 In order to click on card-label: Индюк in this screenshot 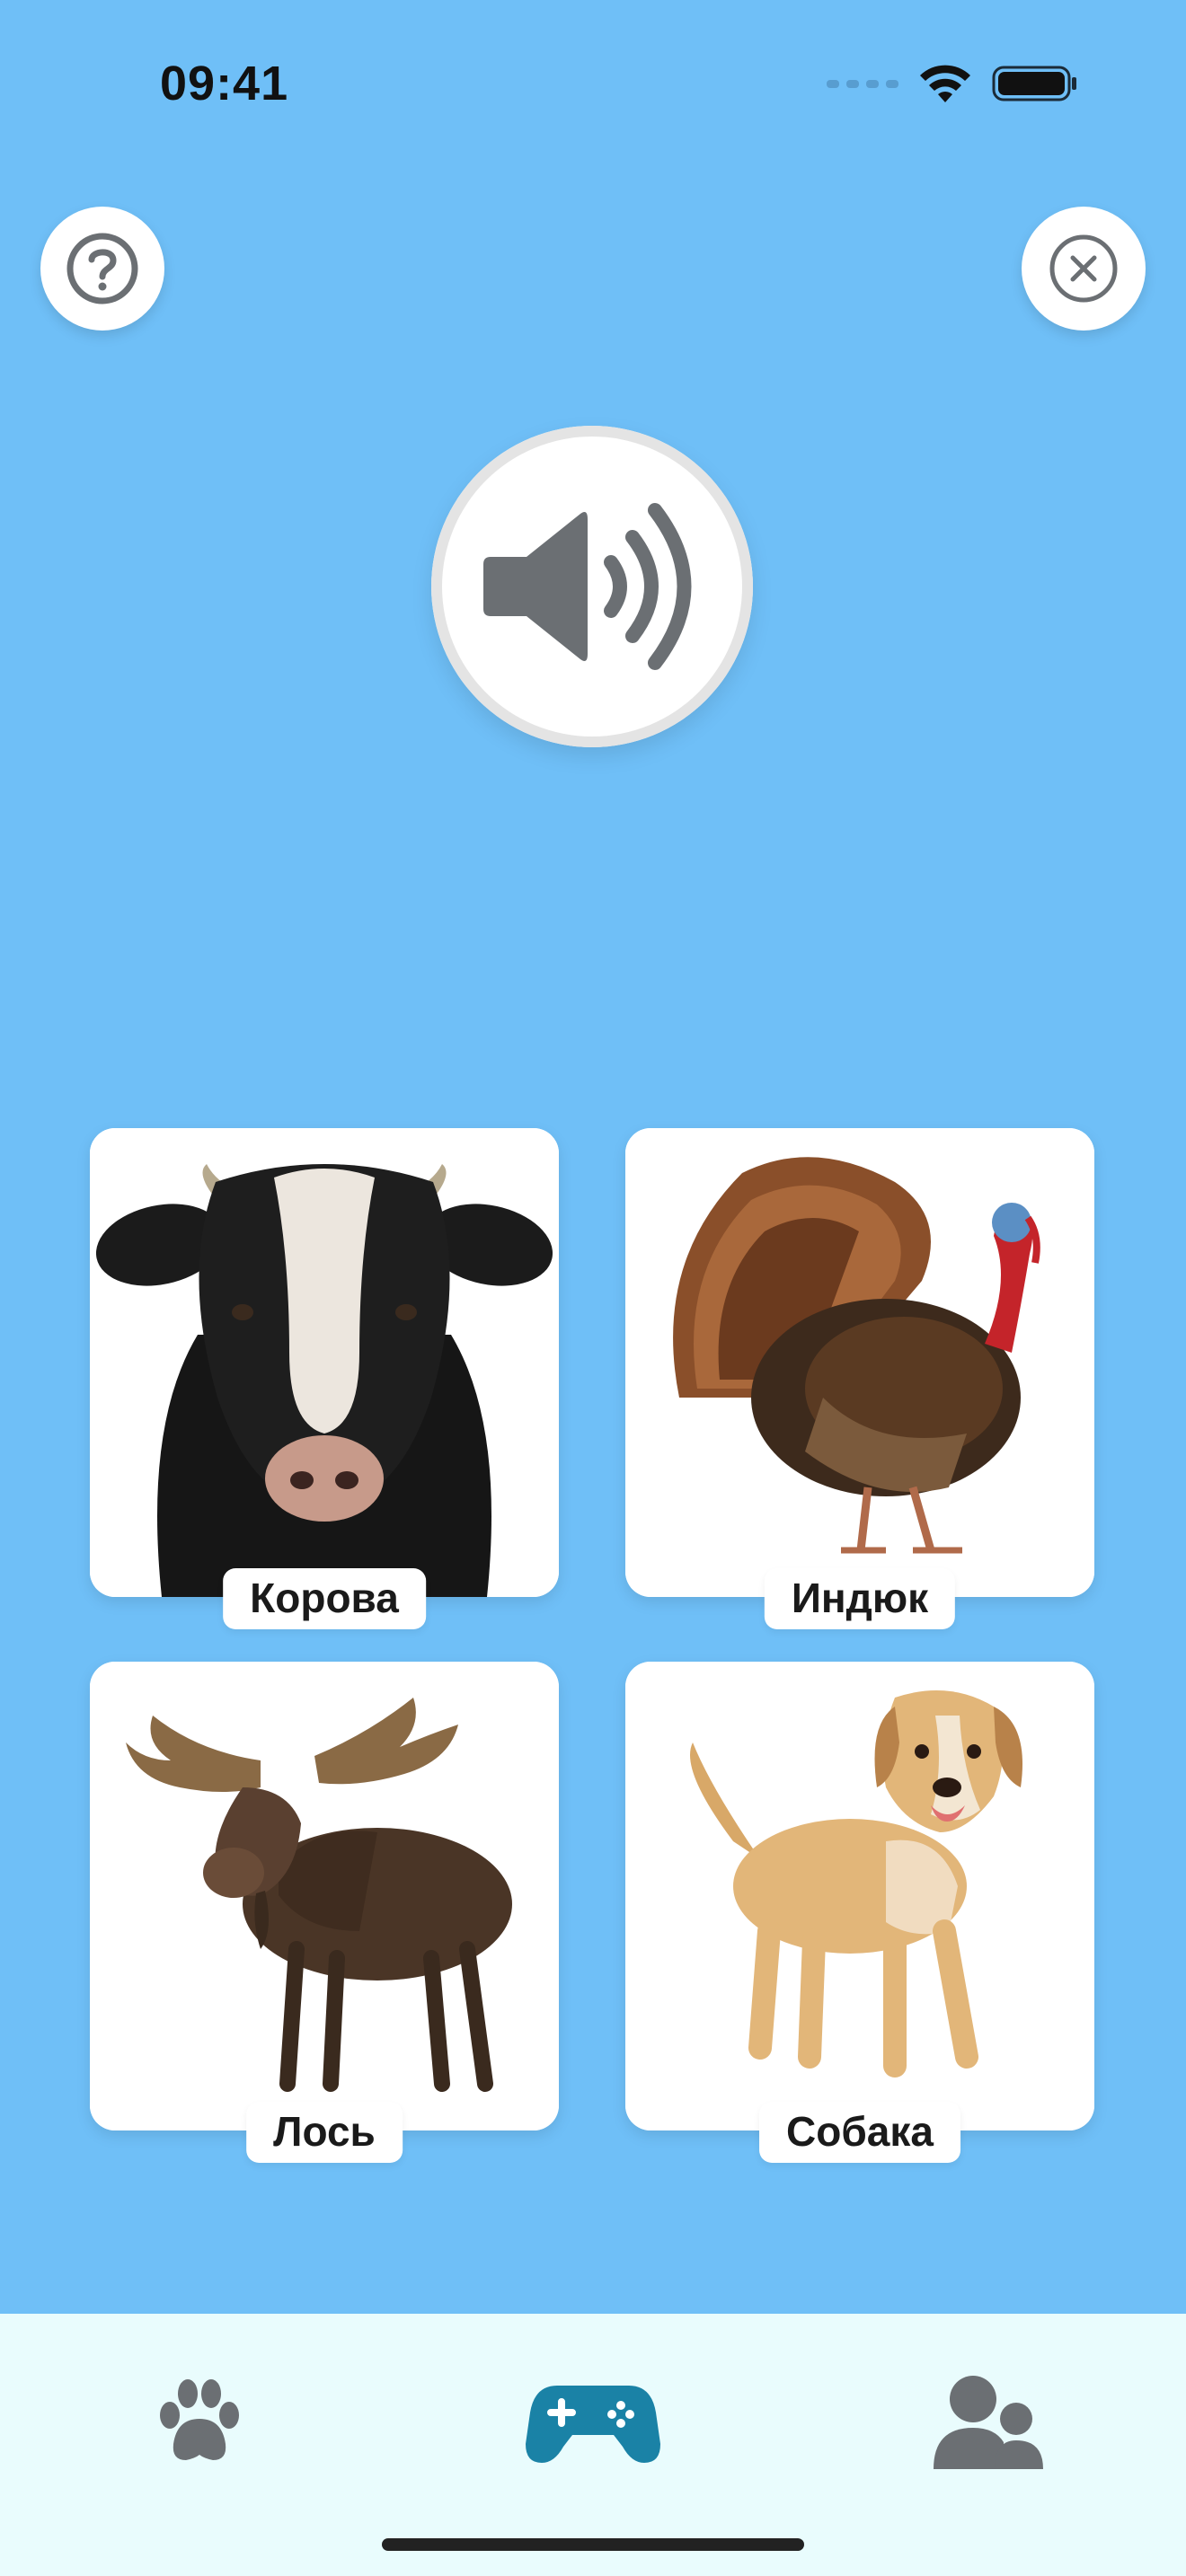, I will do `click(860, 1598)`.